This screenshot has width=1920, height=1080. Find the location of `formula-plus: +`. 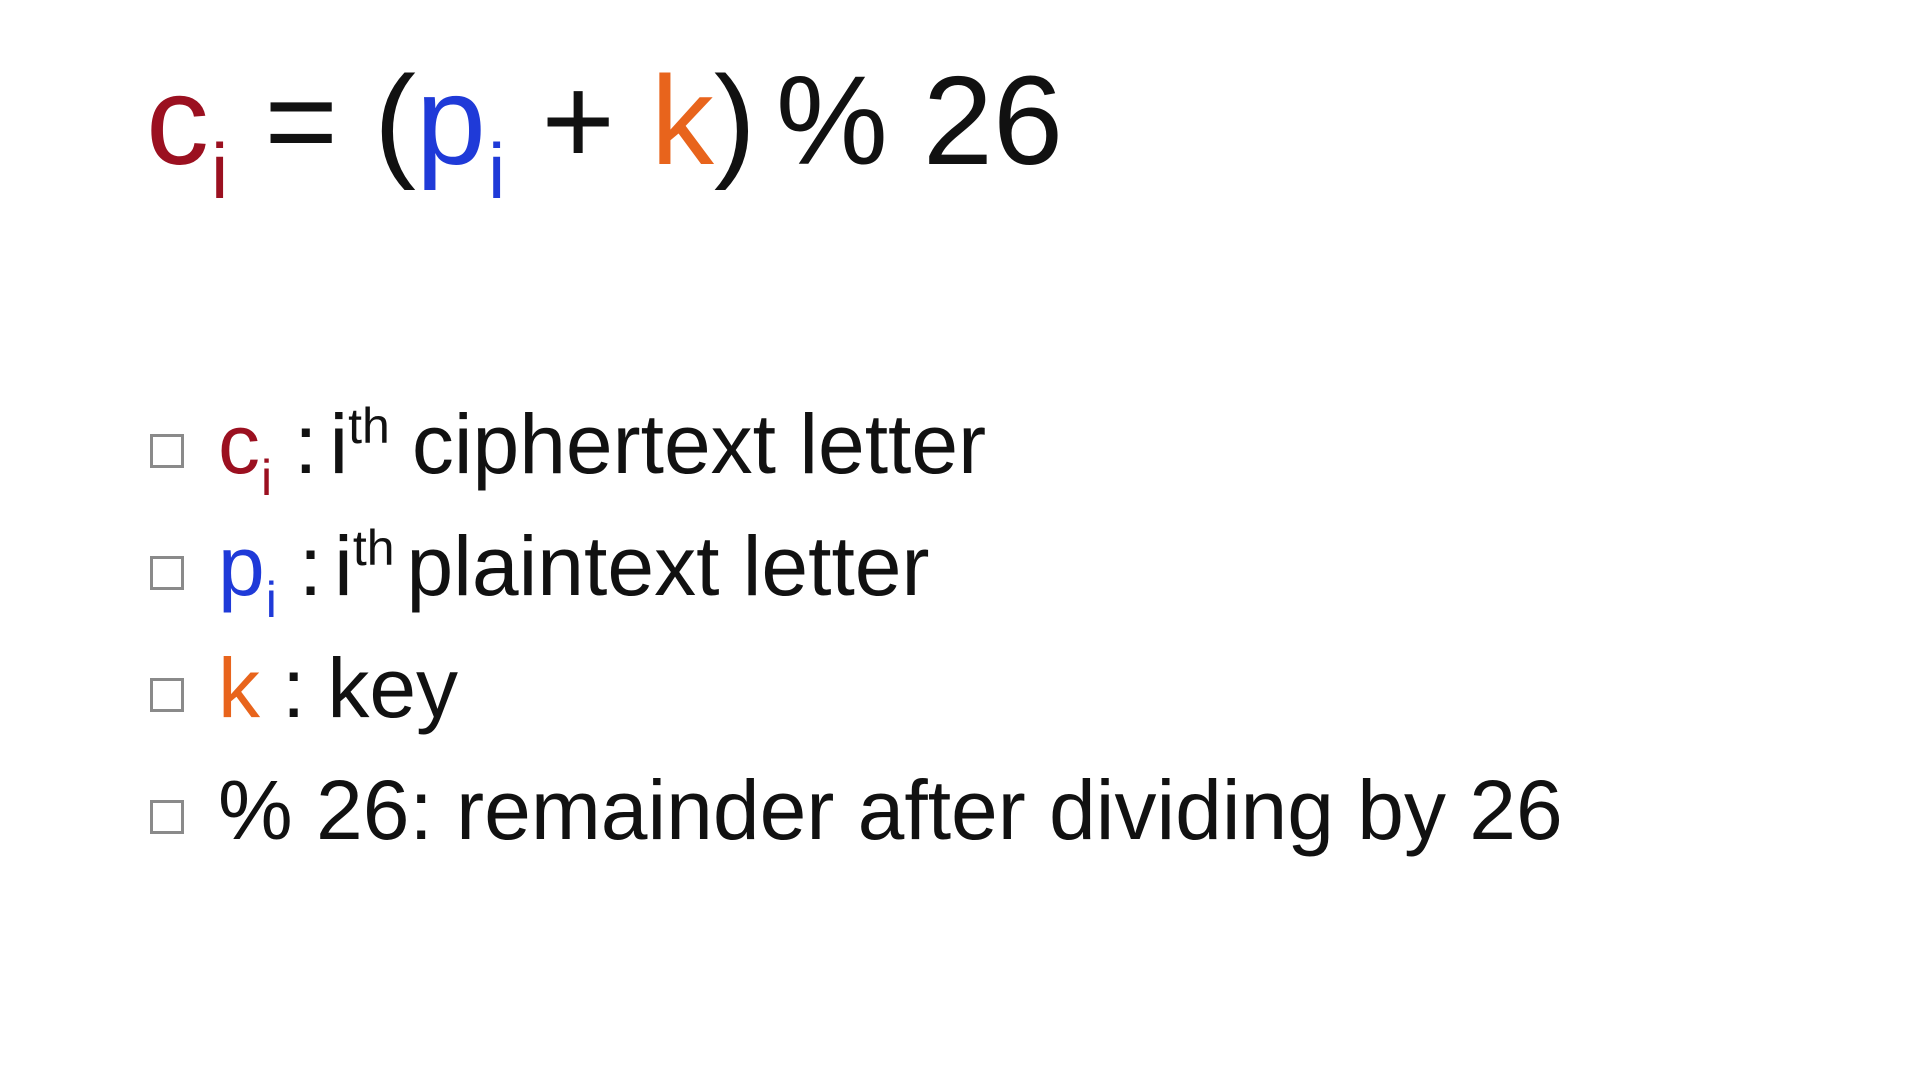

formula-plus: + is located at coordinates (578, 120).